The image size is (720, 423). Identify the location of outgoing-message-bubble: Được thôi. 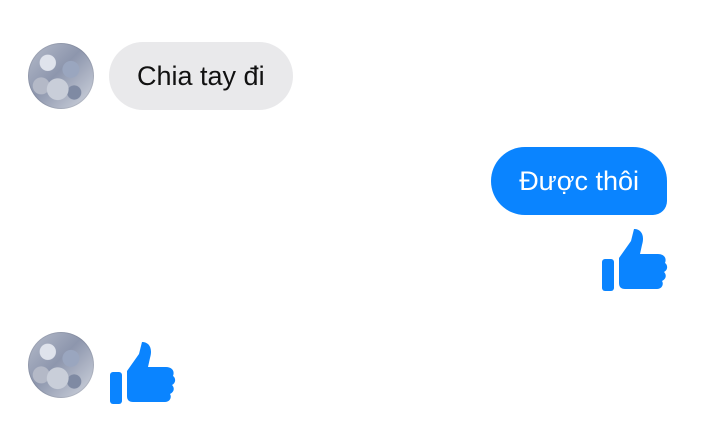
(579, 181).